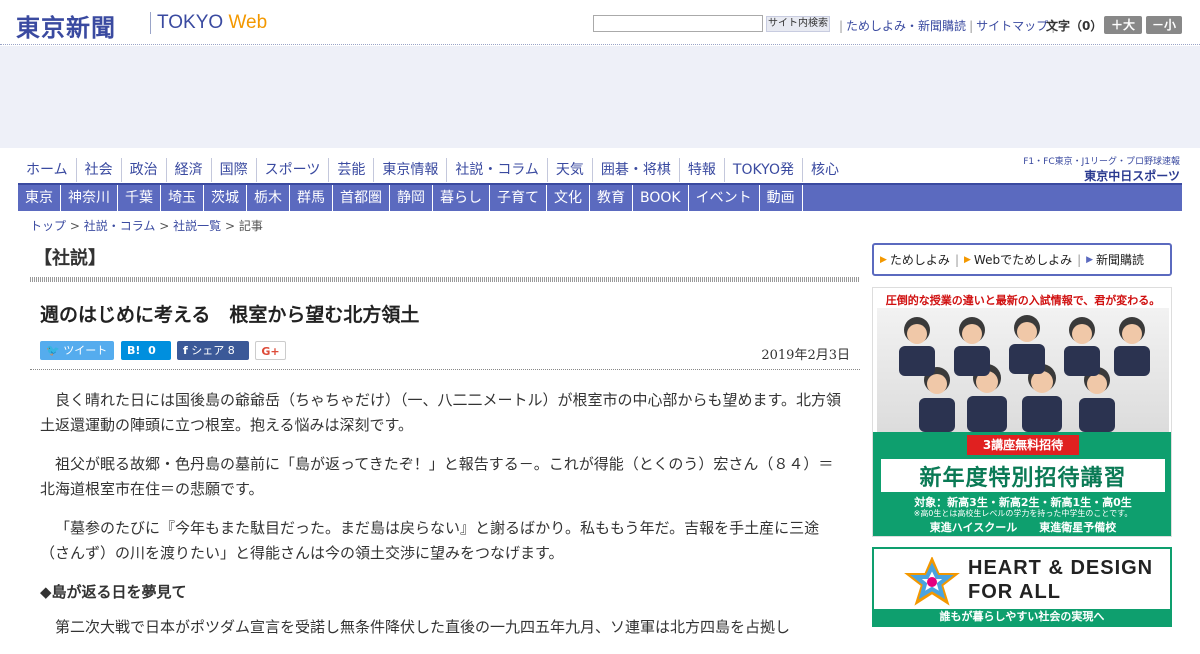 Image resolution: width=1200 pixels, height=654 pixels. I want to click on ad-headline: 圧倒的な授業の違いと最新の入試情報で、君が変わる。, so click(1023, 300).